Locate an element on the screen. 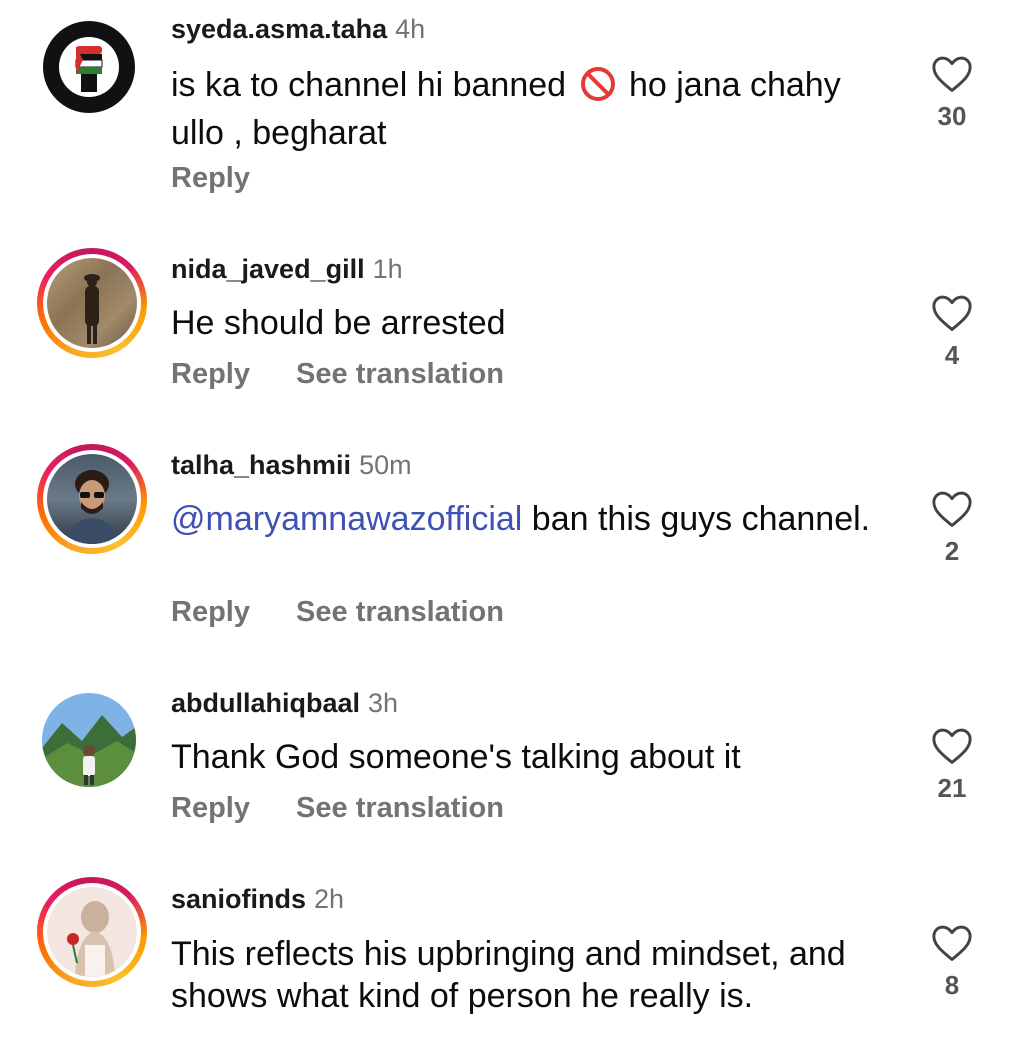 This screenshot has height=1054, width=1024. timestamp: 50m is located at coordinates (385, 465).